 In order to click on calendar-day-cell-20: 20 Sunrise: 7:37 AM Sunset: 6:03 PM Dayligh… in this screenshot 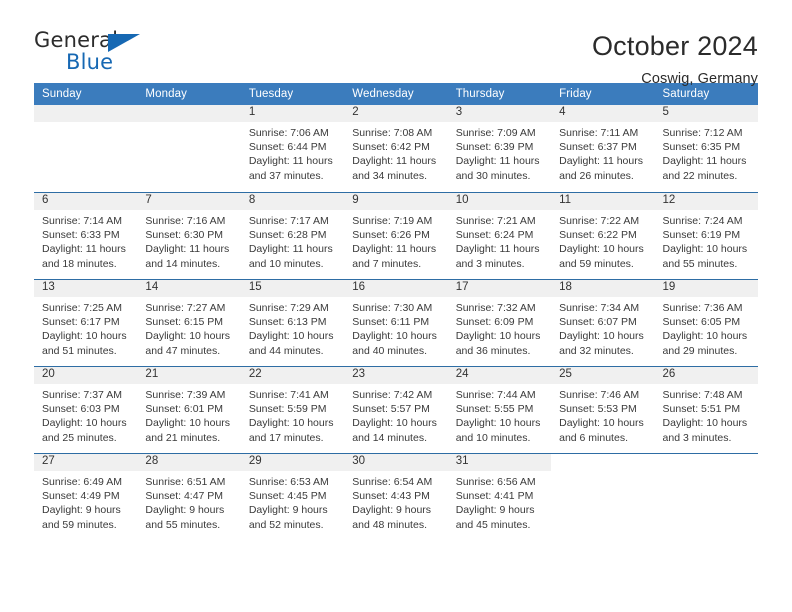, I will do `click(86, 409)`.